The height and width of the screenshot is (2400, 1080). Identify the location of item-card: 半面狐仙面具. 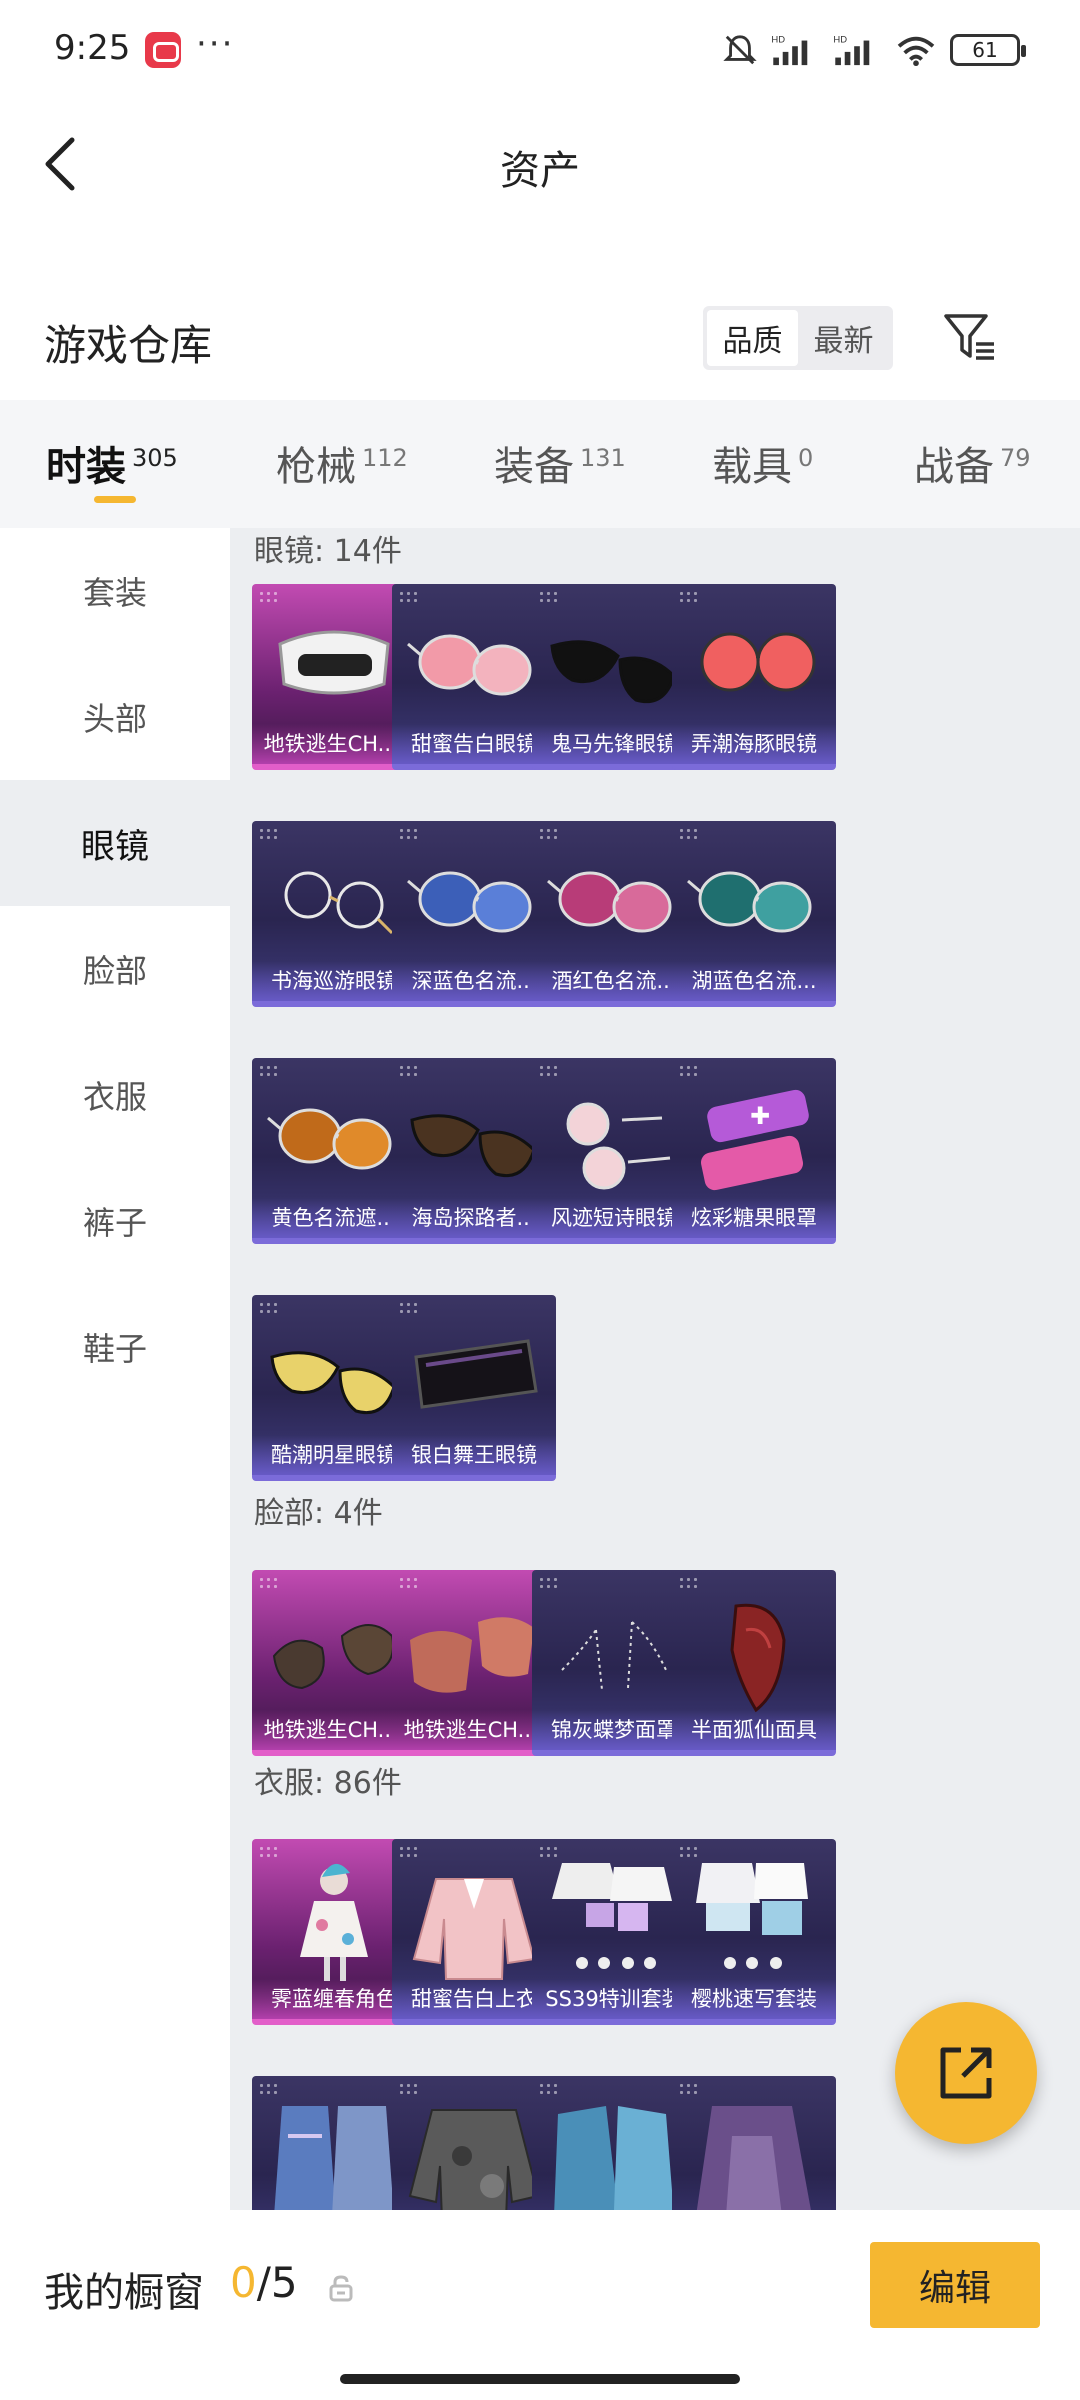
(754, 1663).